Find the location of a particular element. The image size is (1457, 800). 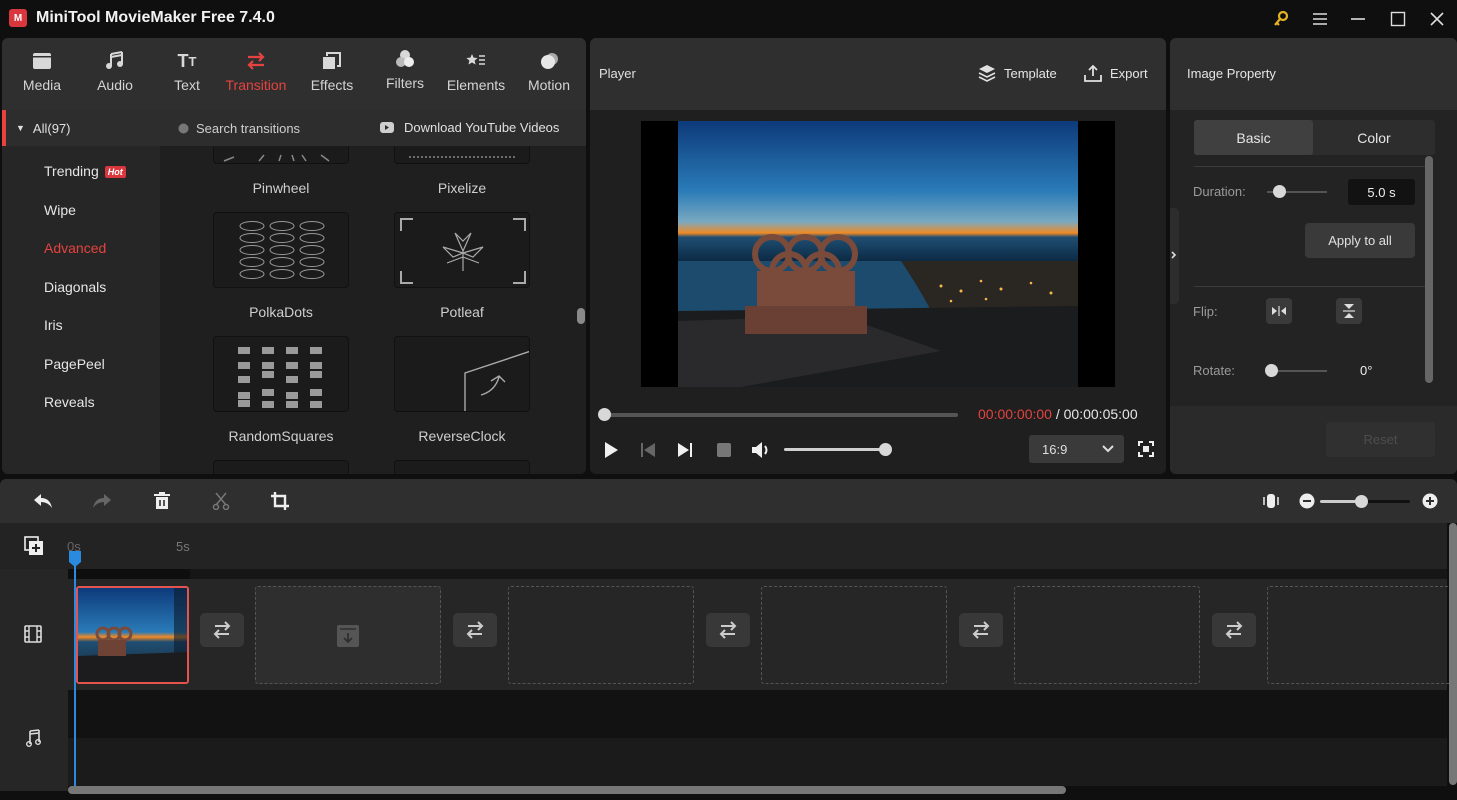

volume-button is located at coordinates (762, 451).